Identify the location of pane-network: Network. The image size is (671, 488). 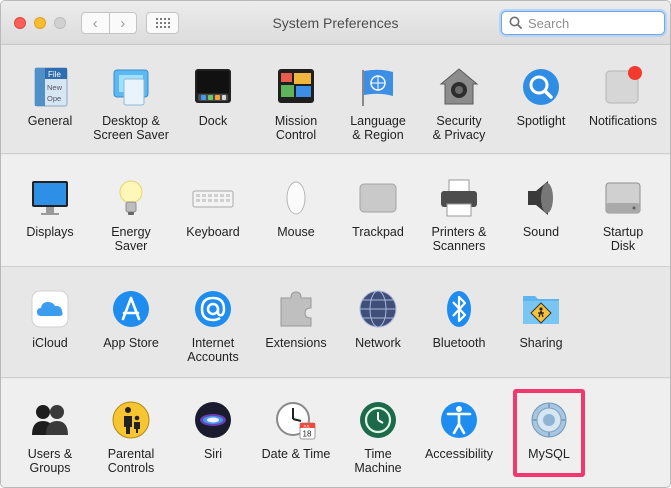
(378, 319).